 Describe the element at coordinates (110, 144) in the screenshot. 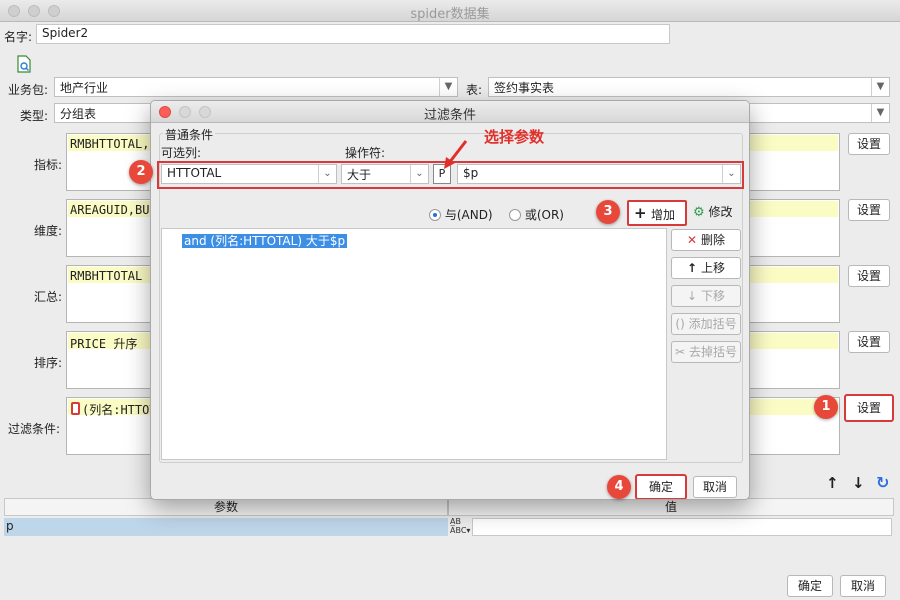

I see `metric-value: RMBHTTOTAL,` at that location.